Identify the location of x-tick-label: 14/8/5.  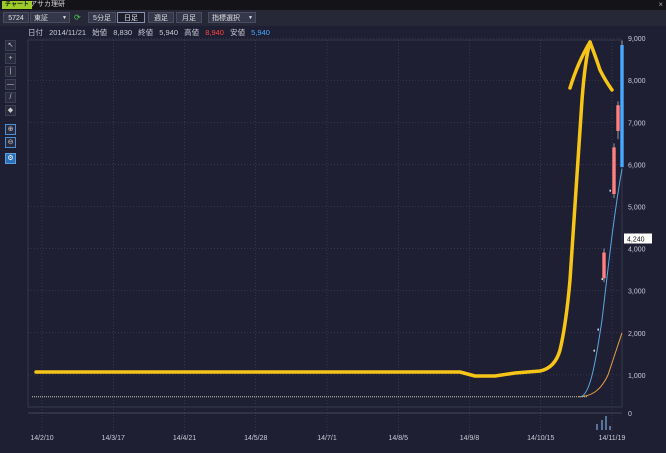
(399, 438).